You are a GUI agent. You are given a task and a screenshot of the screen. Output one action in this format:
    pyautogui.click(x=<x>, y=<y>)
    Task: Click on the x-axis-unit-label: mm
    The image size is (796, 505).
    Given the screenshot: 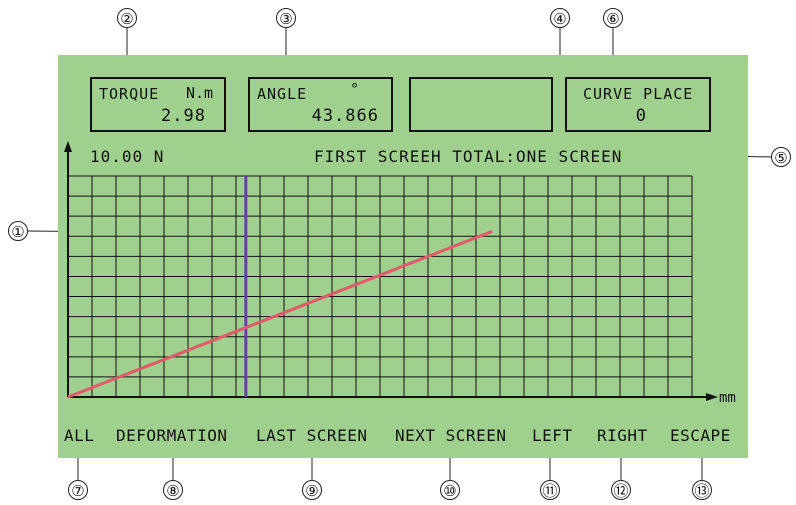 What is the action you would take?
    pyautogui.click(x=727, y=398)
    